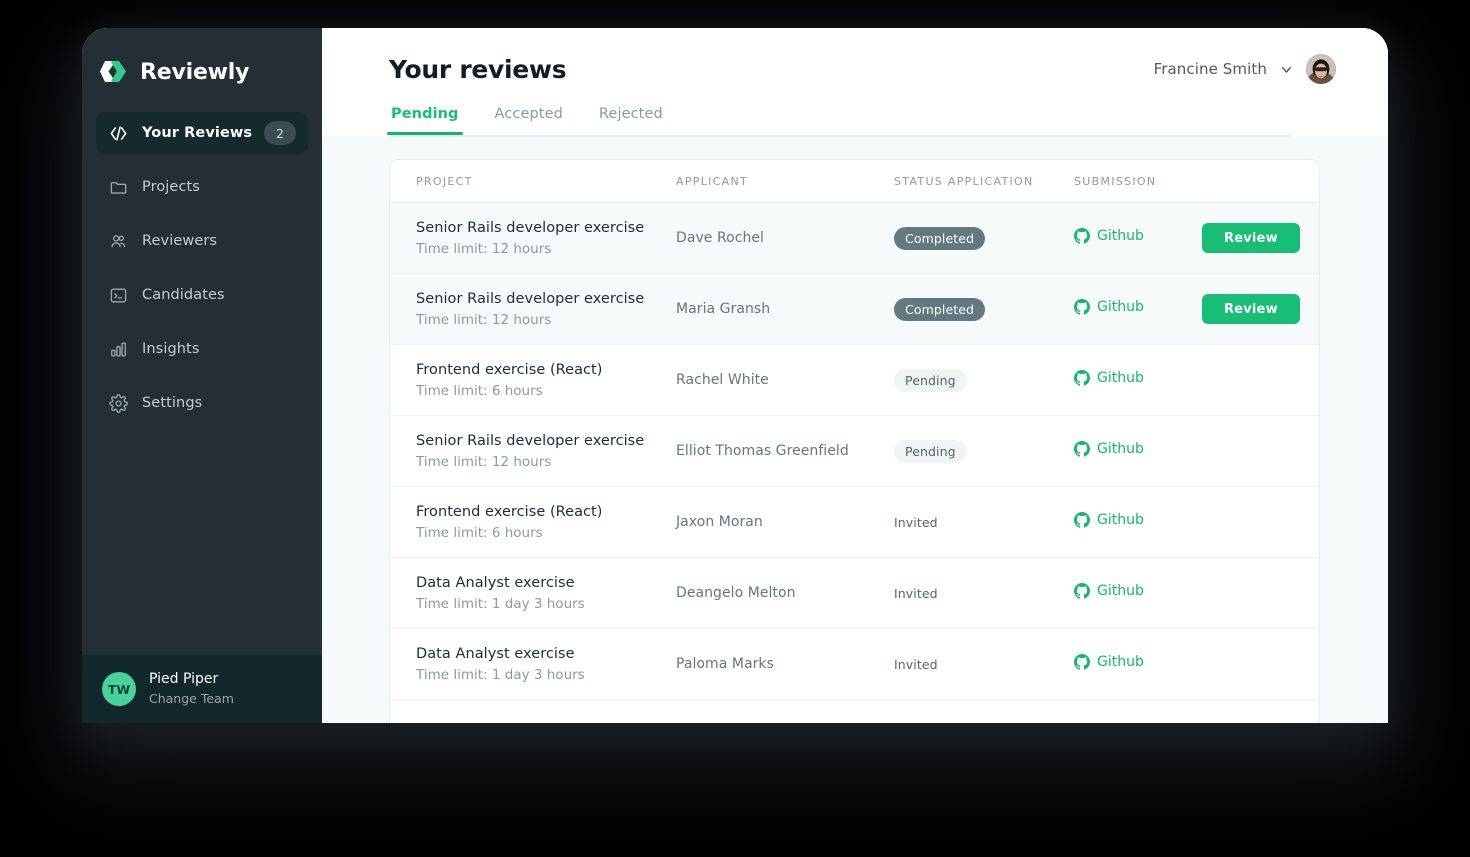 The width and height of the screenshot is (1470, 857). What do you see at coordinates (854, 711) in the screenshot?
I see `table-row: Senior Rails developer exercise` at bounding box center [854, 711].